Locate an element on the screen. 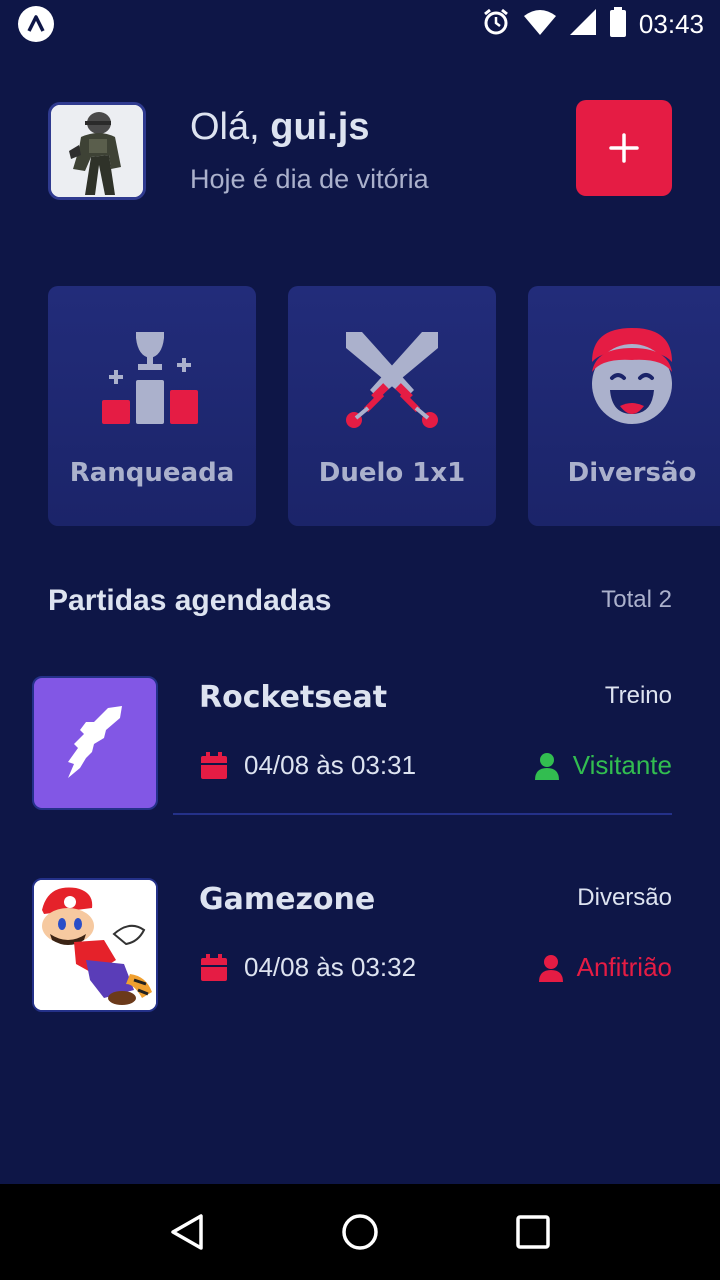  crossed-swords-icon is located at coordinates (392, 378).